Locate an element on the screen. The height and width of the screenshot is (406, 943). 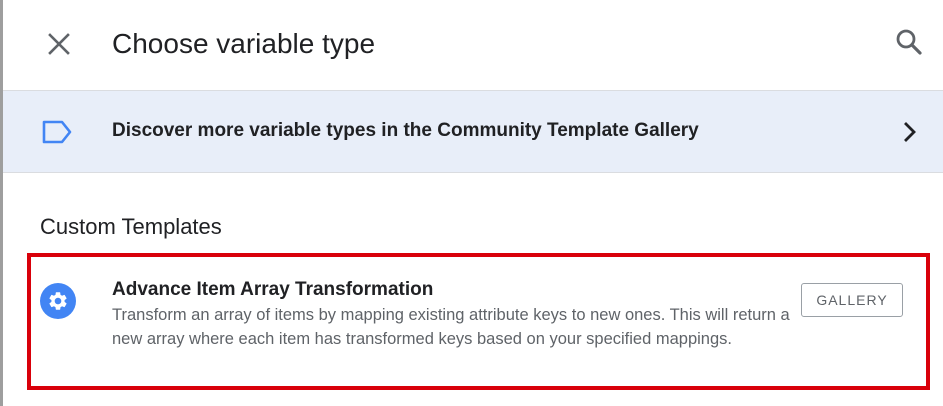
gear-icon is located at coordinates (58, 301).